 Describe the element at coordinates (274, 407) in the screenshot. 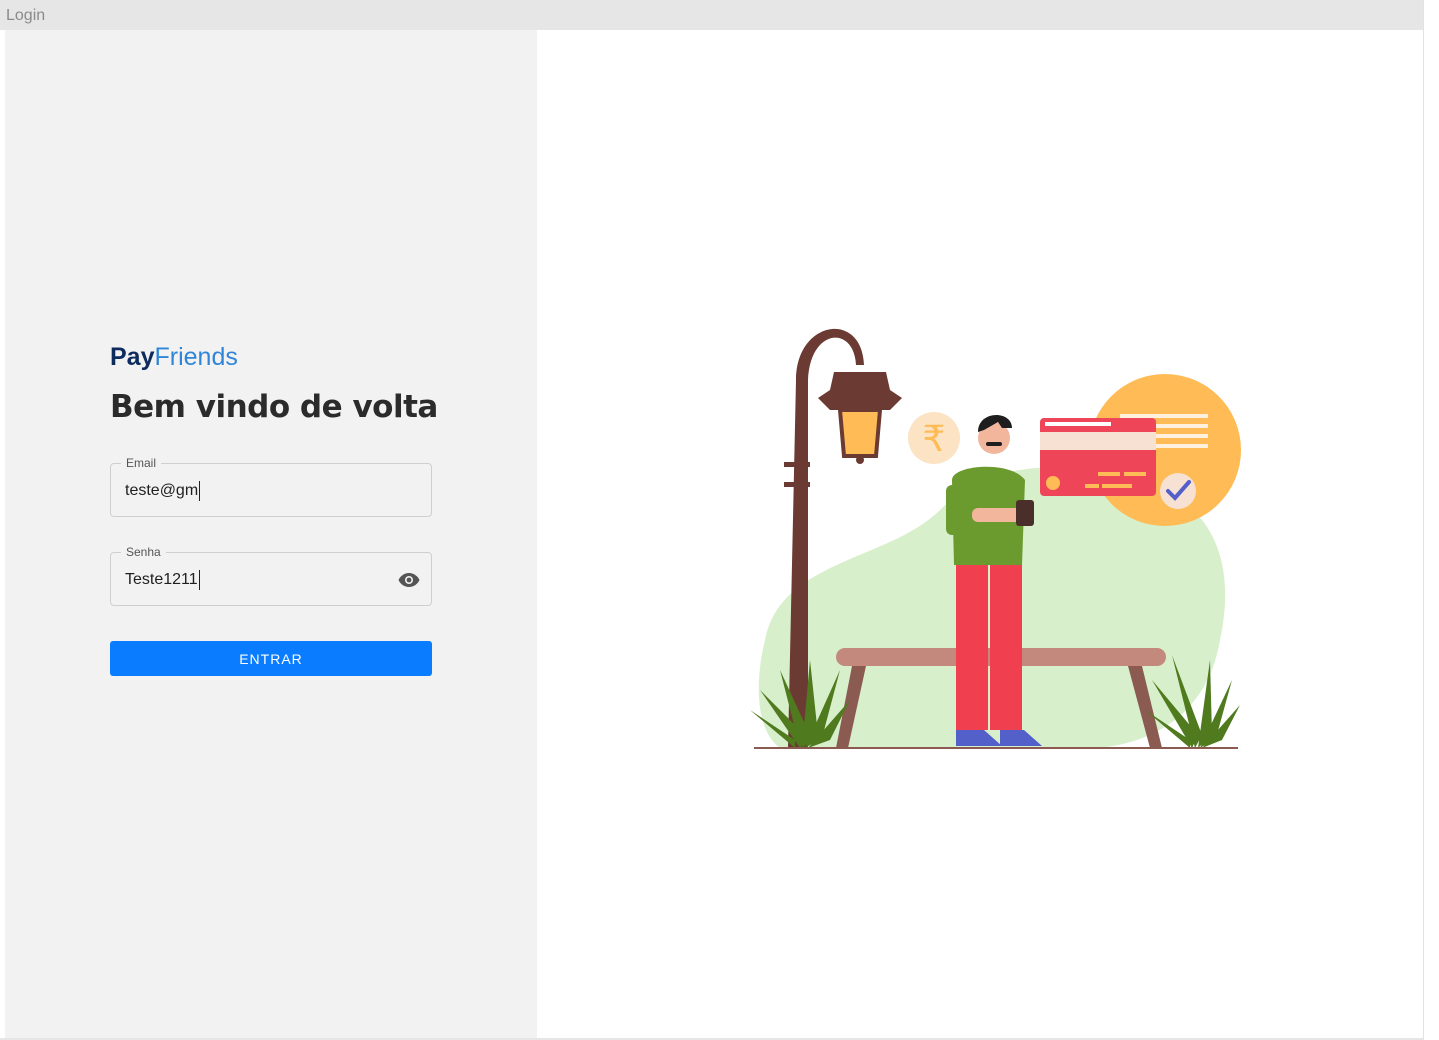

I see `page-title: Bem vindo de volta` at that location.